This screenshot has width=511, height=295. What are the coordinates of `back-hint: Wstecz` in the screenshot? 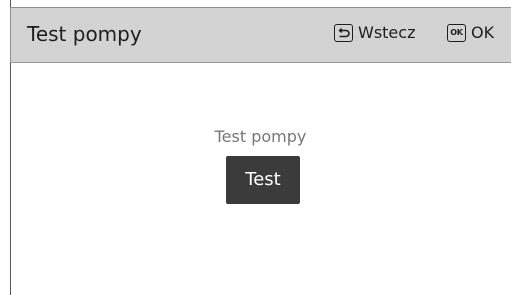 It's located at (374, 33).